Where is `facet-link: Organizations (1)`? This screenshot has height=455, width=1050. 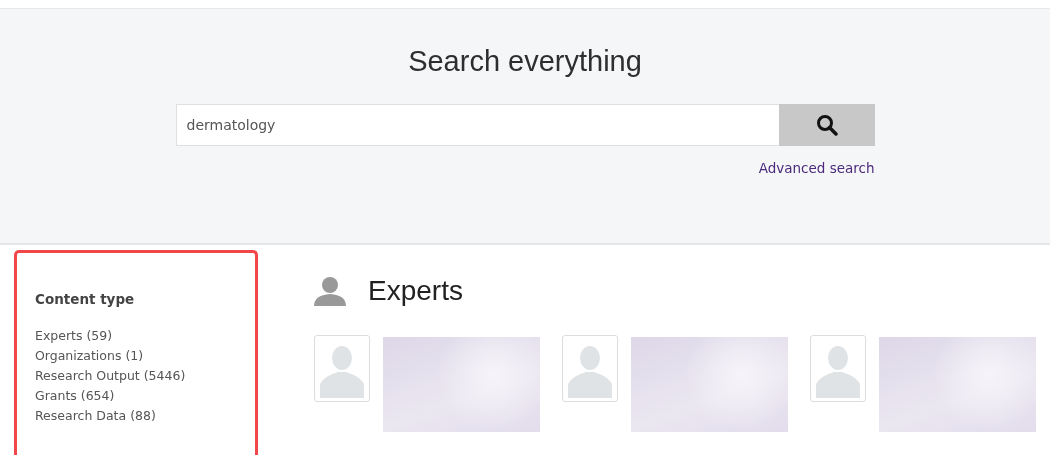
facet-link: Organizations (1) is located at coordinates (89, 356).